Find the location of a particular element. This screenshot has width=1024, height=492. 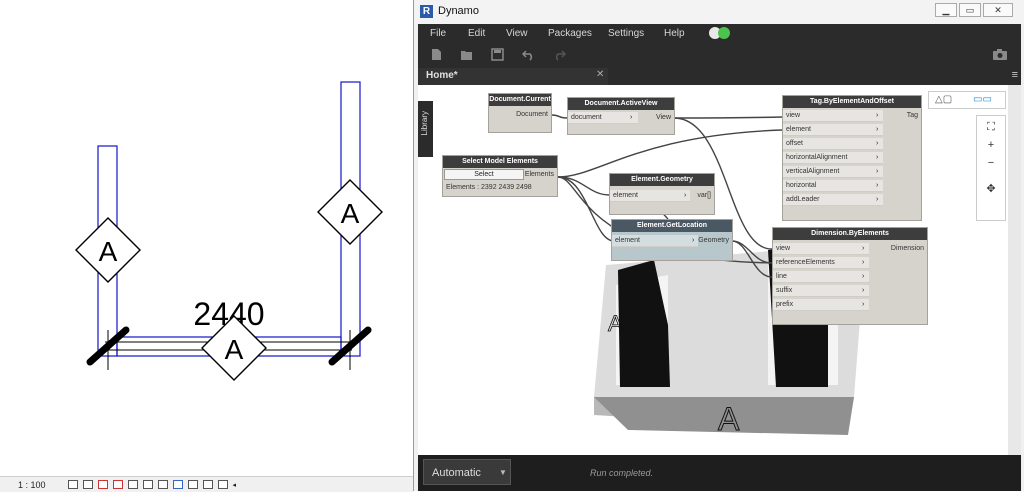

geometry-view-icon: △▢ is located at coordinates (943, 99).